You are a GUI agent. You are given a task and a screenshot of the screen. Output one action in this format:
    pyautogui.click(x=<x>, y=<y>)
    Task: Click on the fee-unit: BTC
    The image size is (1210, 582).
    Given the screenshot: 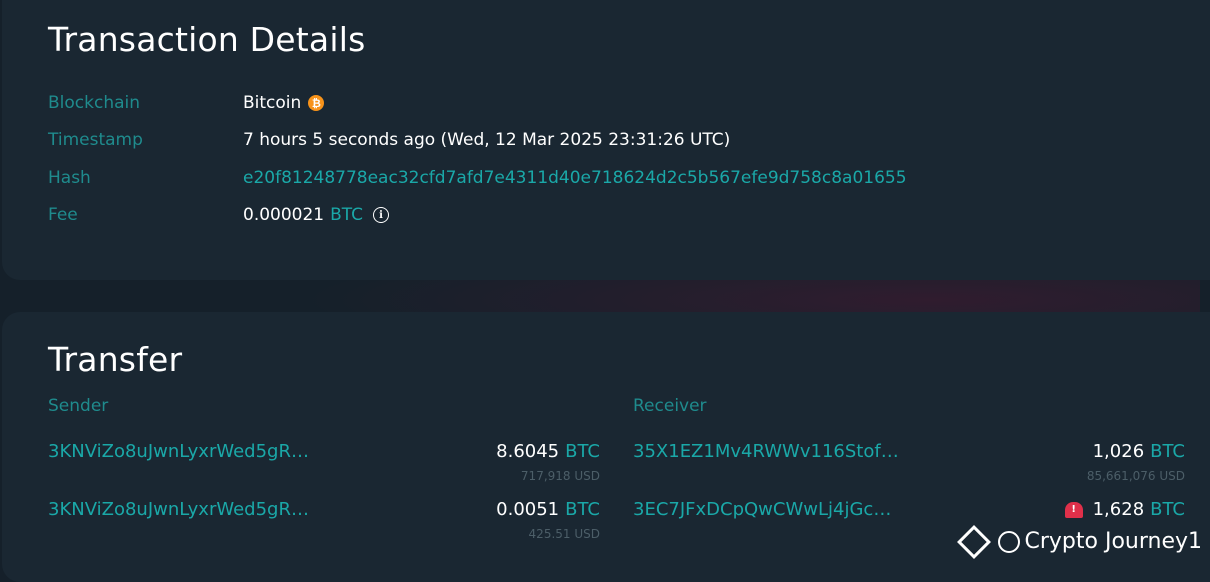 What is the action you would take?
    pyautogui.click(x=346, y=215)
    